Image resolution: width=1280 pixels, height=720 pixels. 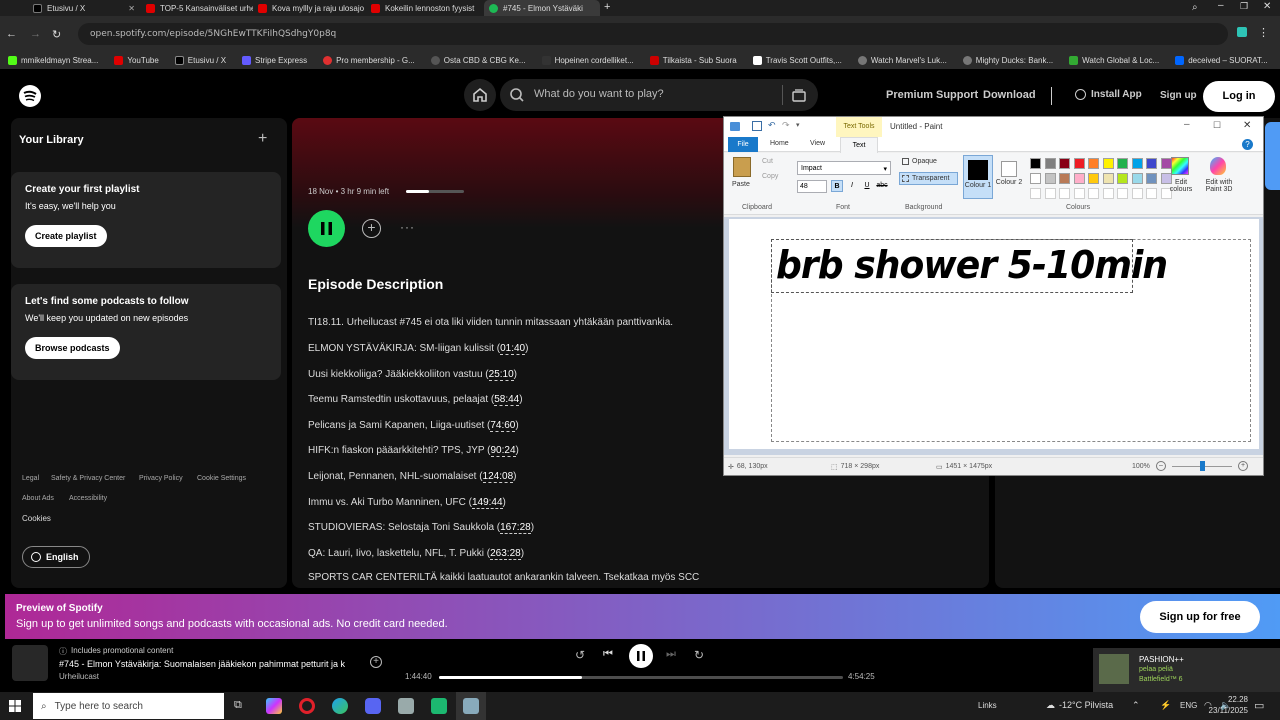 What do you see at coordinates (35, 34) in the screenshot?
I see `forward-icon: →` at bounding box center [35, 34].